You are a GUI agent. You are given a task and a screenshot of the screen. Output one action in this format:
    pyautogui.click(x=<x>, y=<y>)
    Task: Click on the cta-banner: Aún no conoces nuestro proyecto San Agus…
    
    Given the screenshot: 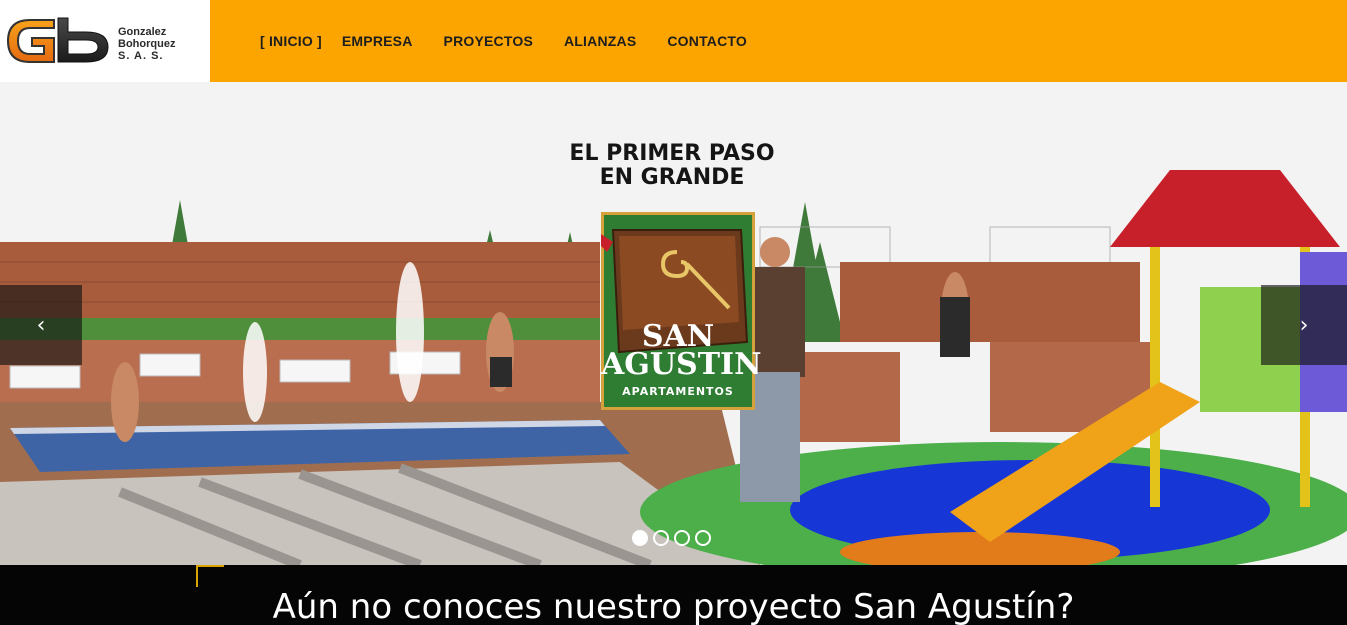 What is the action you would take?
    pyautogui.click(x=673, y=595)
    